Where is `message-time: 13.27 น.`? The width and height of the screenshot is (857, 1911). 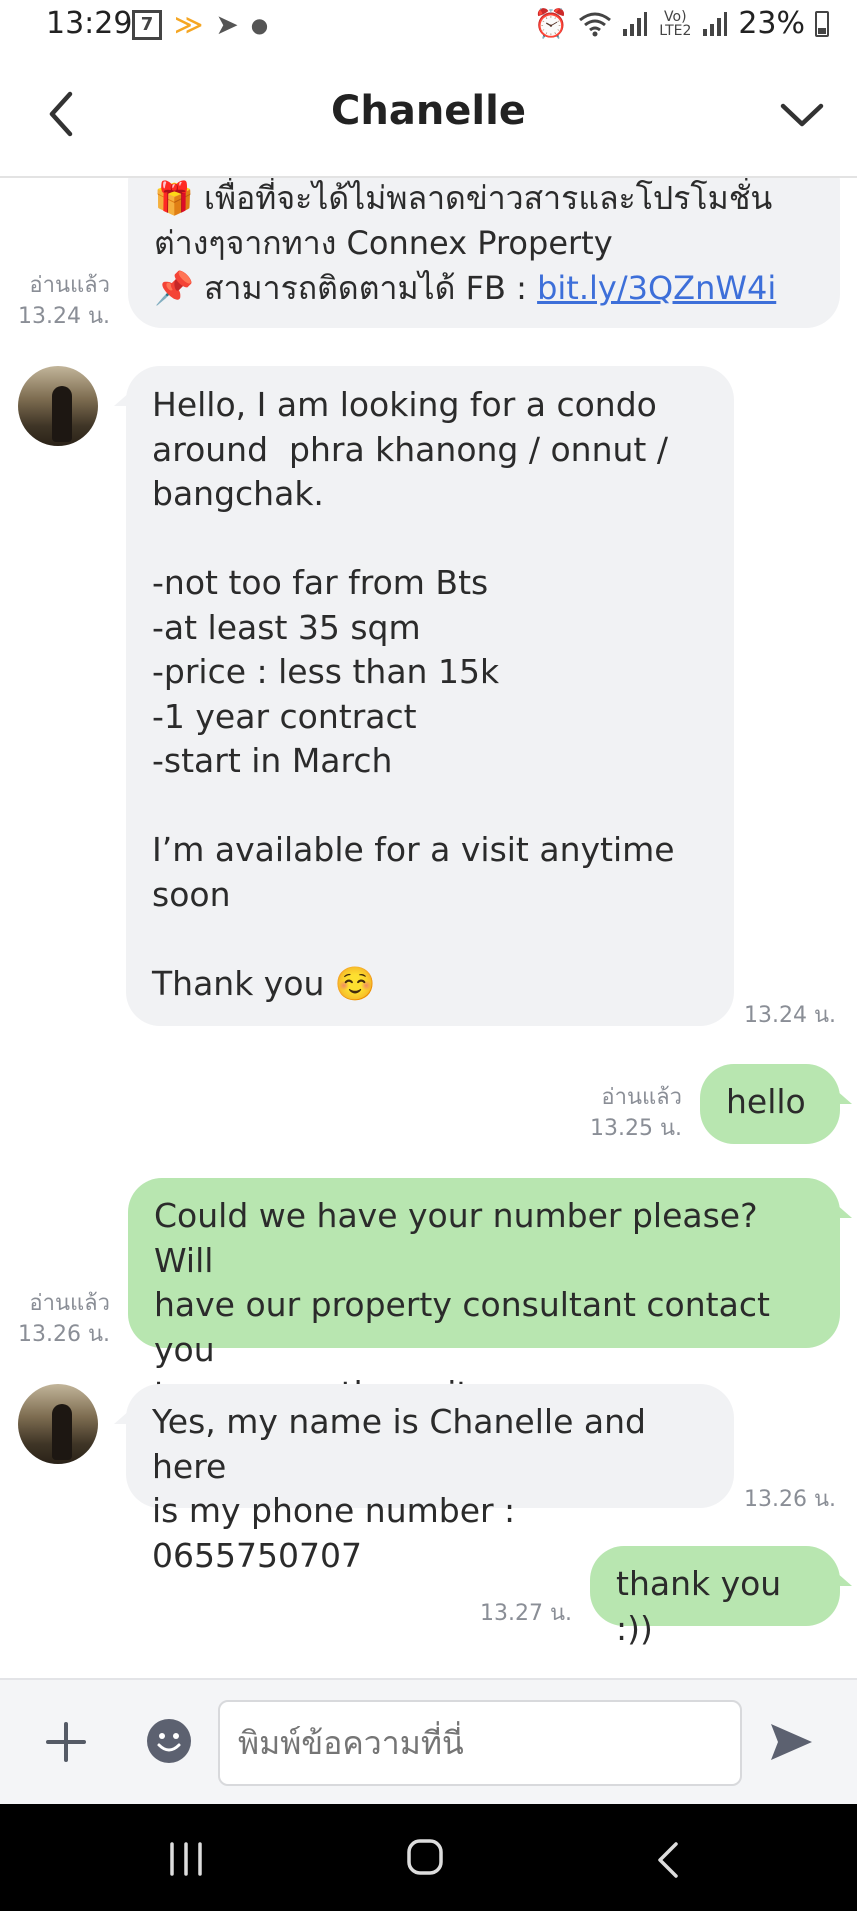 message-time: 13.27 น. is located at coordinates (525, 1613).